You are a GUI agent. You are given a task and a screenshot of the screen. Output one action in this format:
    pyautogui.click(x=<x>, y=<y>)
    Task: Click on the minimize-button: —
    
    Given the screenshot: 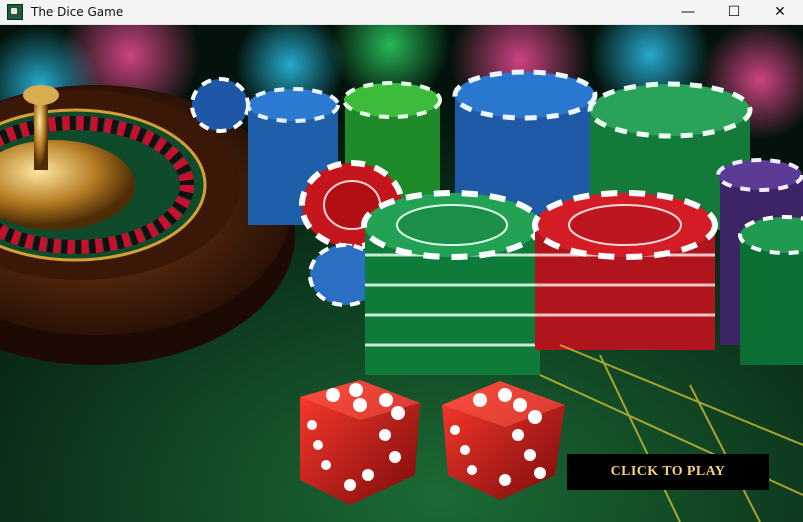 What is the action you would take?
    pyautogui.click(x=688, y=12)
    